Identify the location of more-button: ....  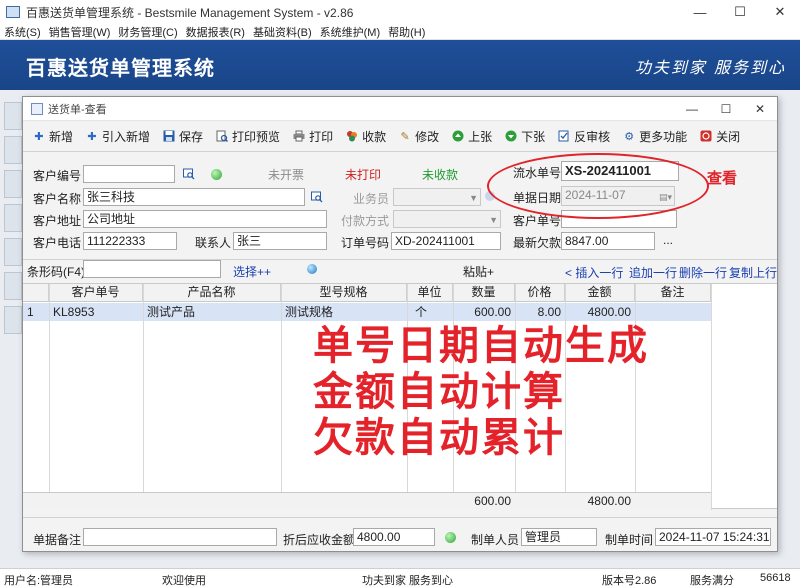
(668, 240).